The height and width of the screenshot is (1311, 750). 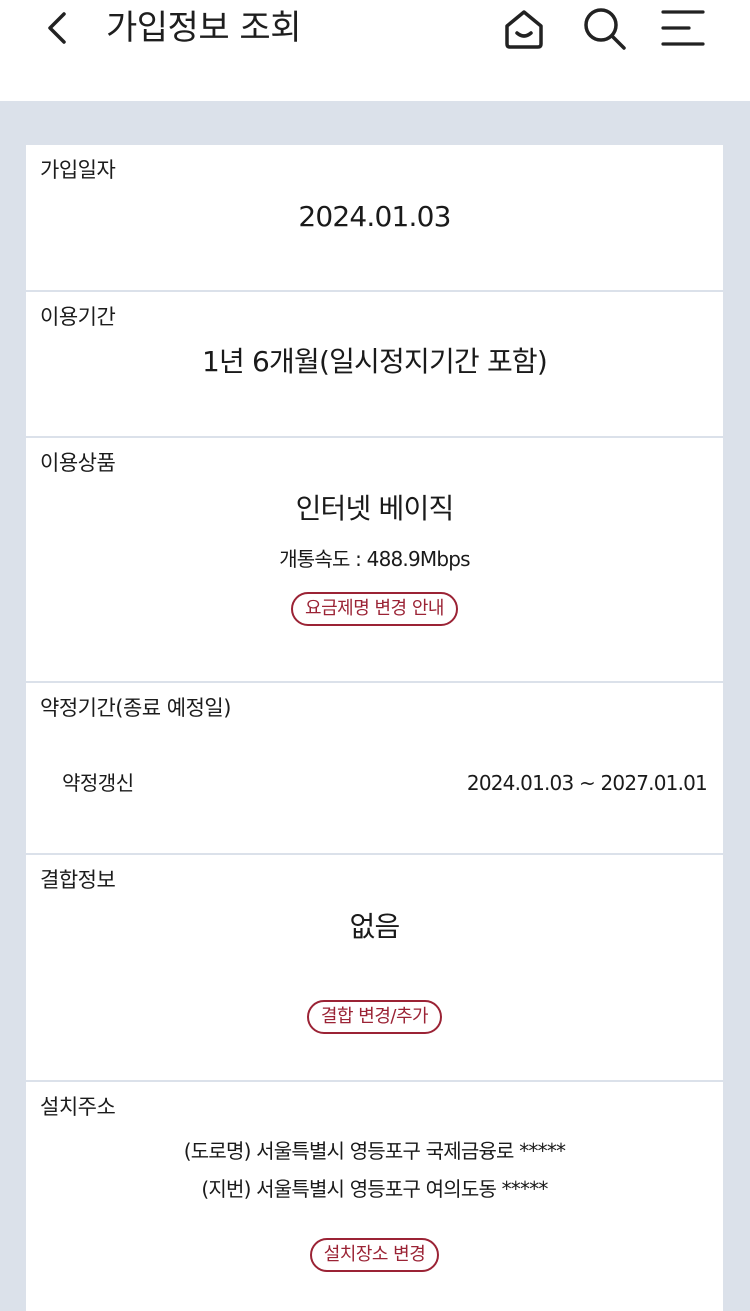 I want to click on menu-button, so click(x=682, y=28).